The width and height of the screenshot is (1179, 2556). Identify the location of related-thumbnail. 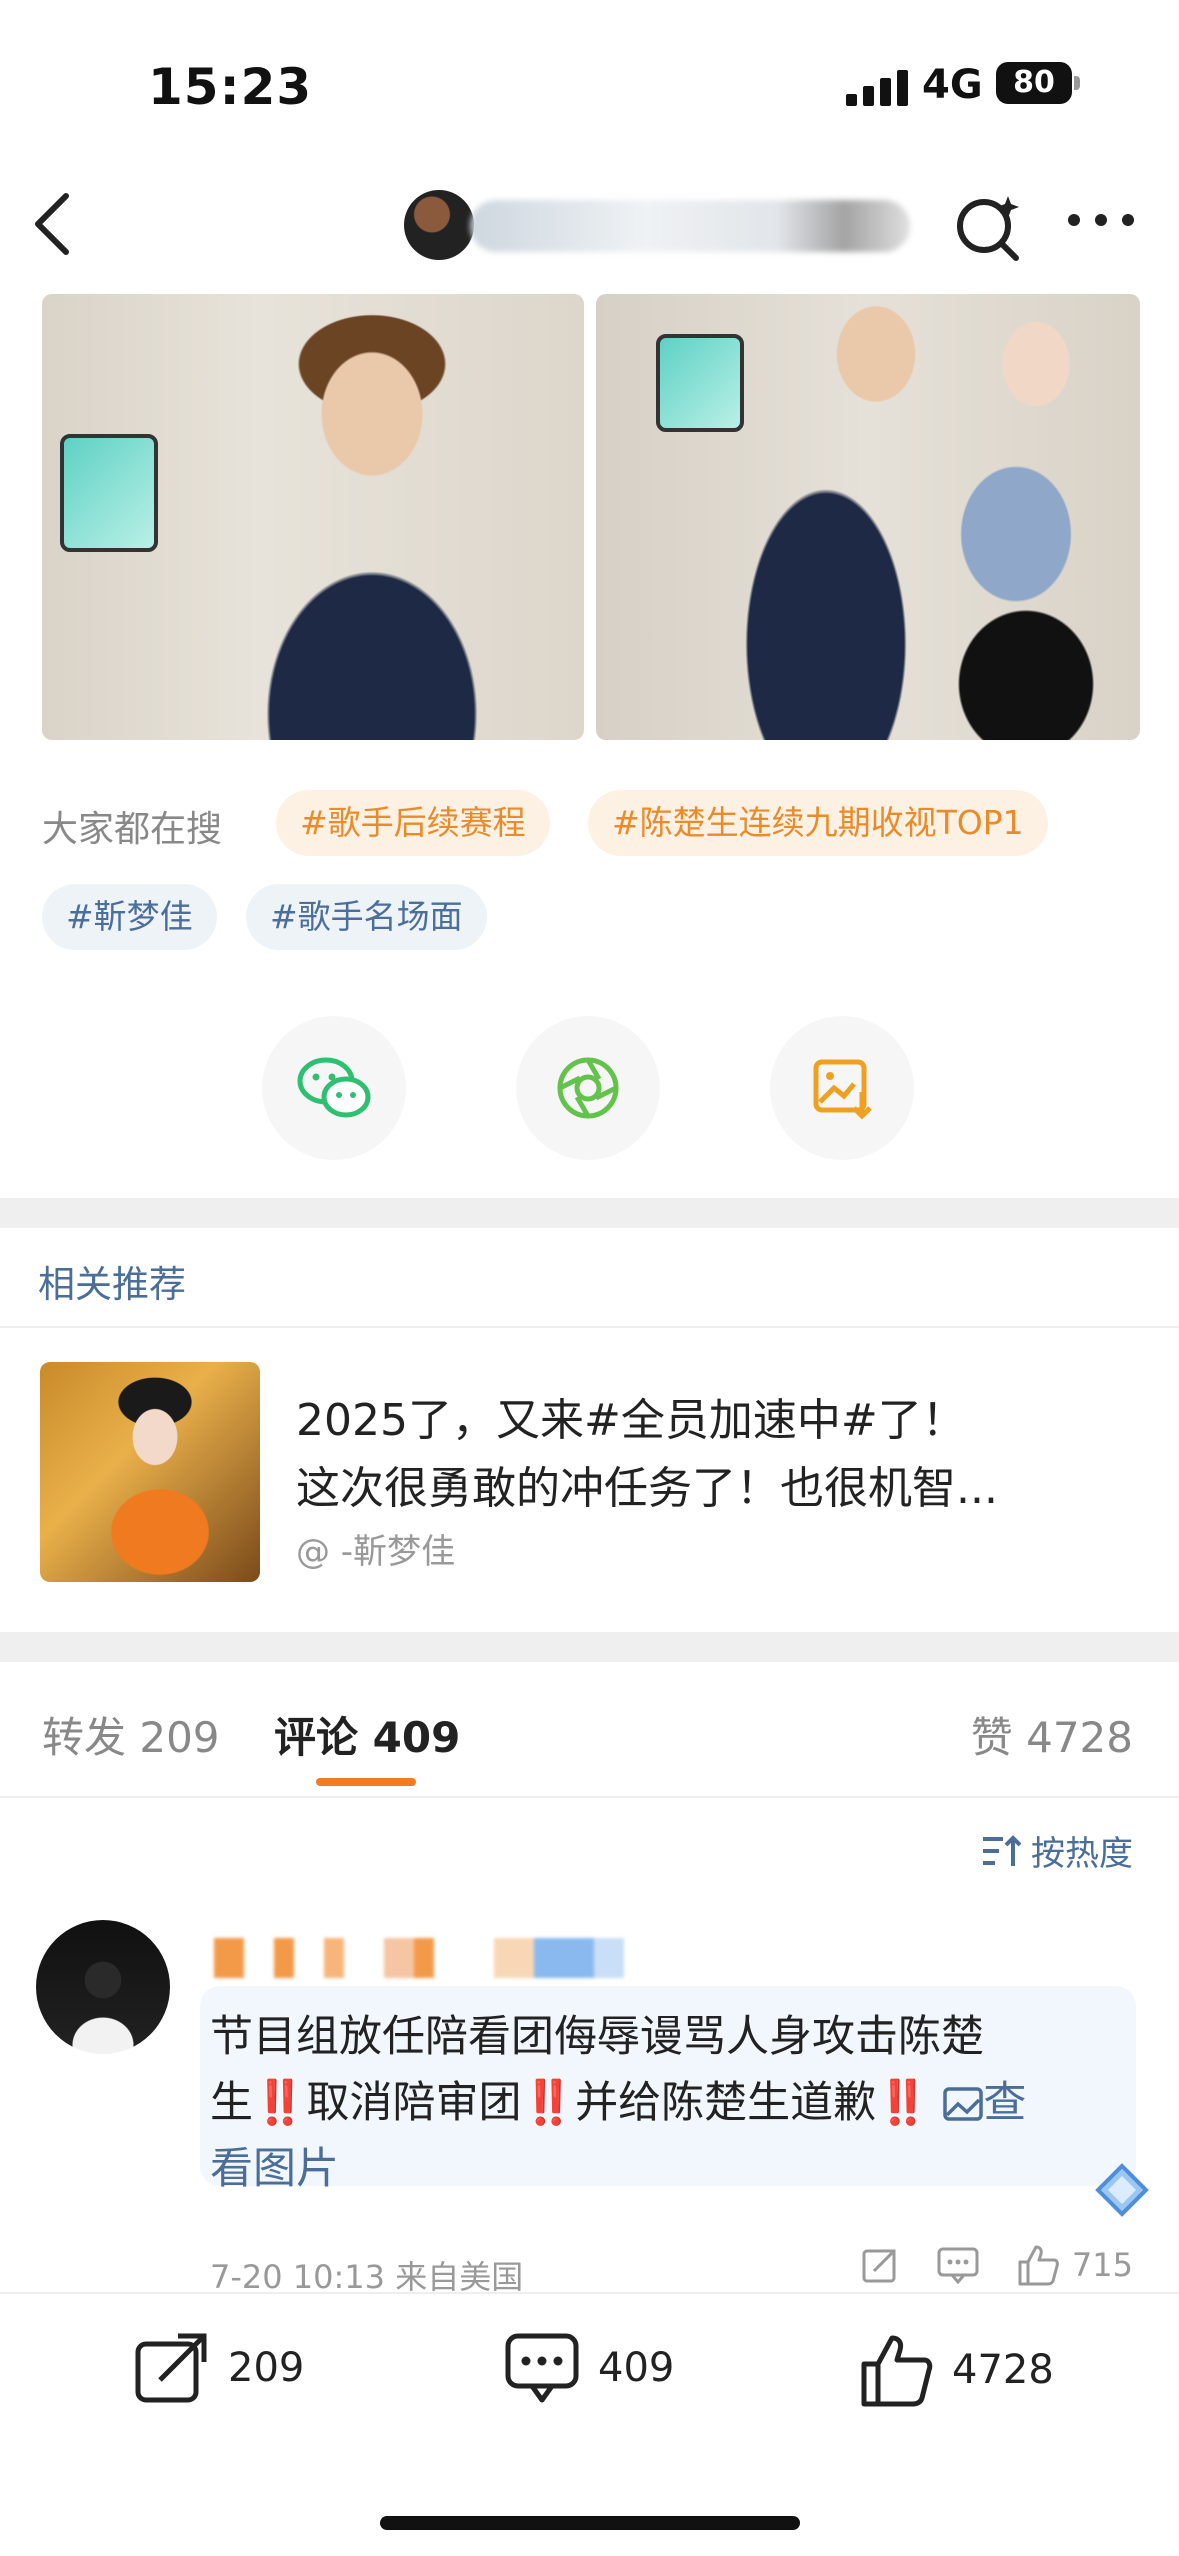
(150, 1472).